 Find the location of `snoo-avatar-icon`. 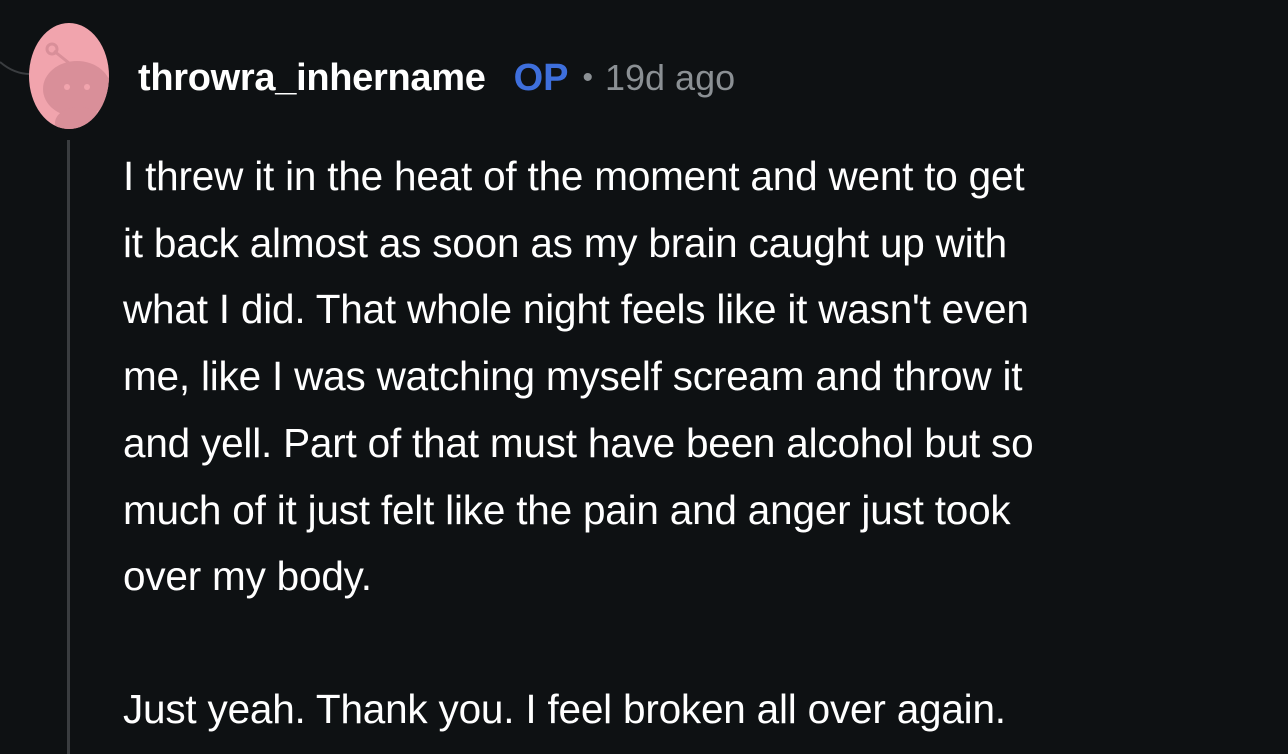

snoo-avatar-icon is located at coordinates (76, 85).